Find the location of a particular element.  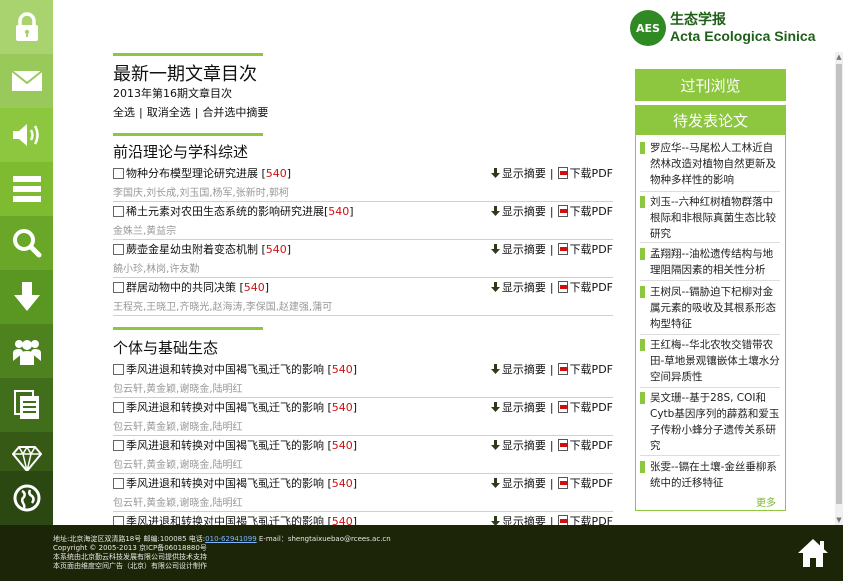

search-icon is located at coordinates (26, 243).